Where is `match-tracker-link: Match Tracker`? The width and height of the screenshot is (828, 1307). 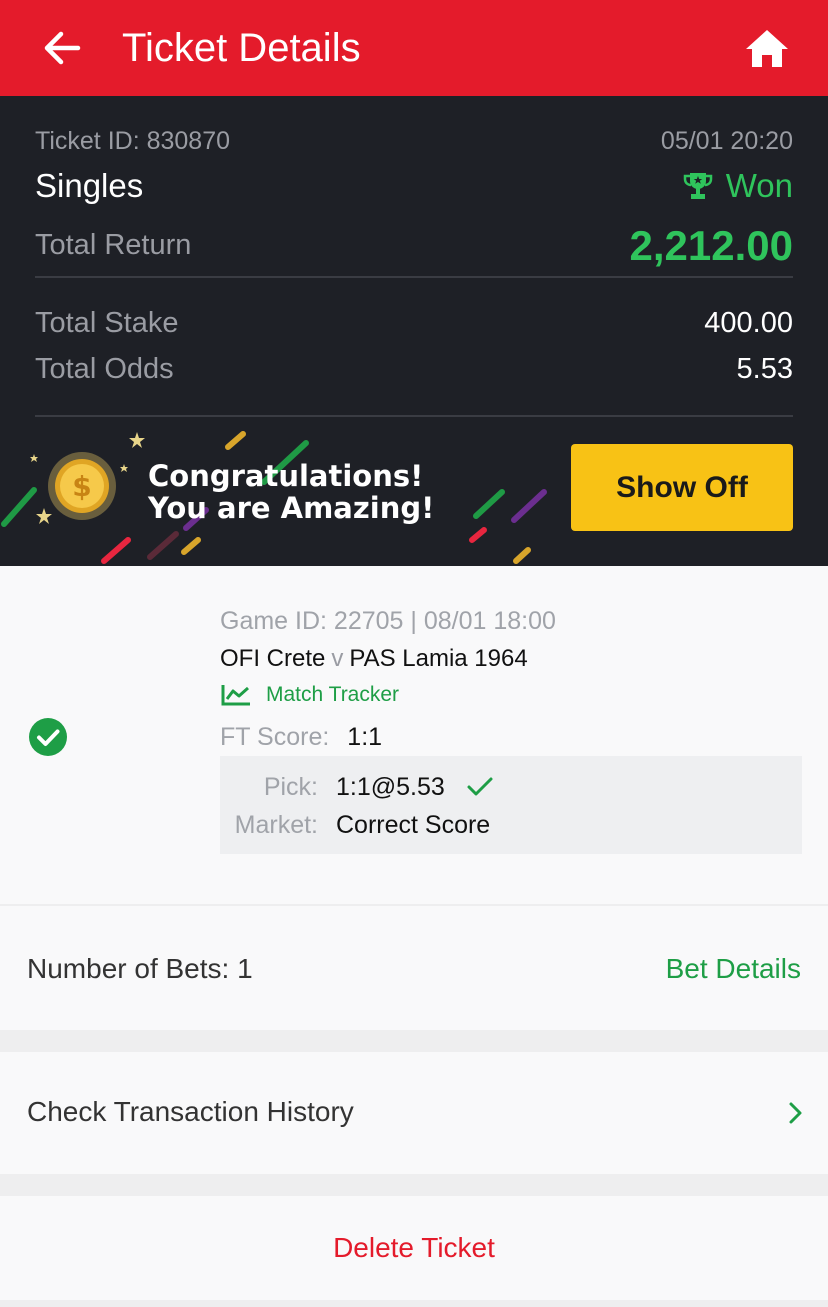
match-tracker-link: Match Tracker is located at coordinates (309, 695).